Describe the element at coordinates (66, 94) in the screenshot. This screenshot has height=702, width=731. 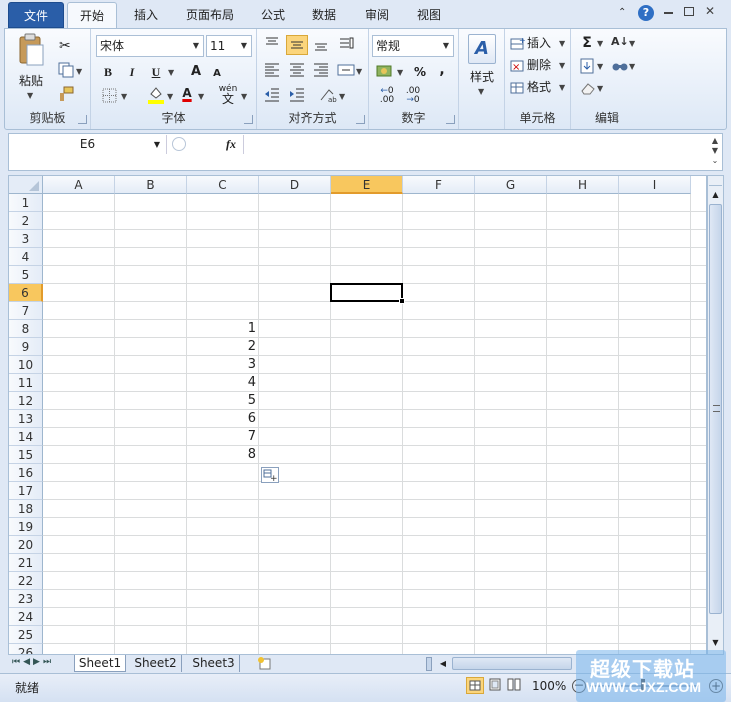
I see `format-painter-icon` at that location.